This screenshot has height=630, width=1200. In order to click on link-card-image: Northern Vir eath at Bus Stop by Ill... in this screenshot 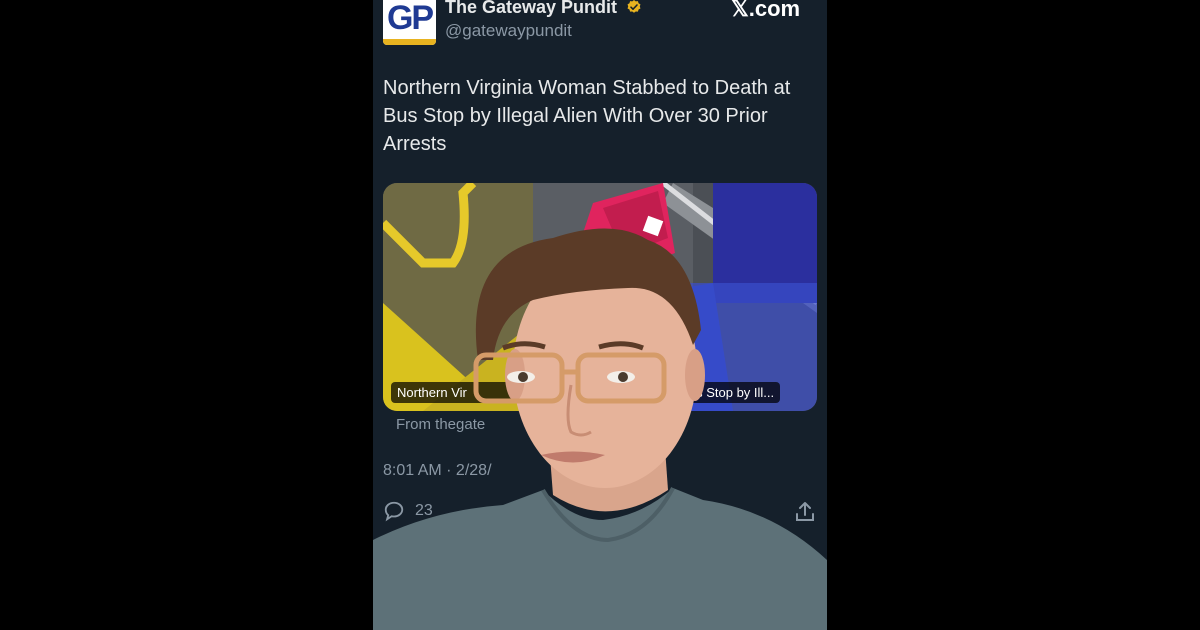, I will do `click(600, 297)`.